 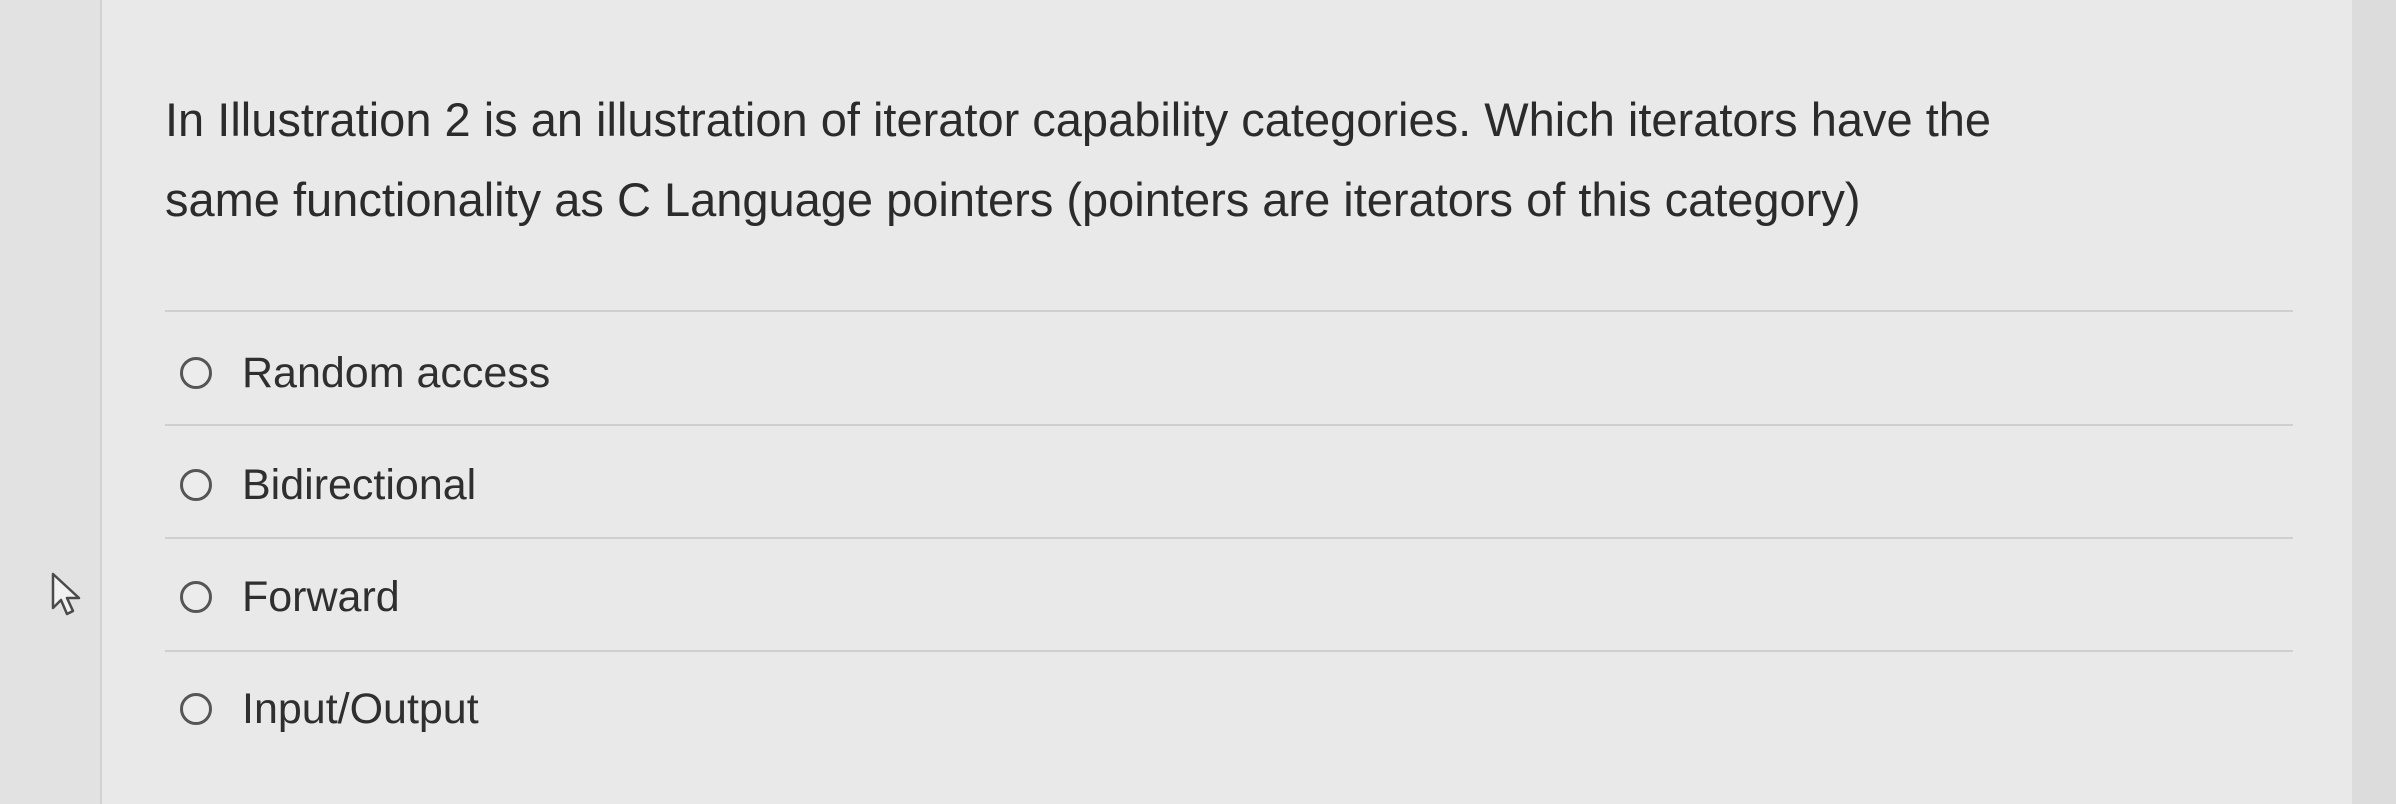 What do you see at coordinates (321, 596) in the screenshot?
I see `option-label: Forward` at bounding box center [321, 596].